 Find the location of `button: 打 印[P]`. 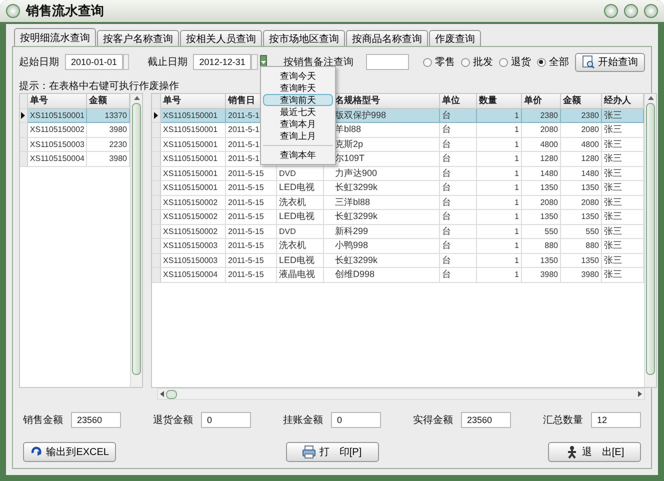

button: 打 印[P] is located at coordinates (332, 452).